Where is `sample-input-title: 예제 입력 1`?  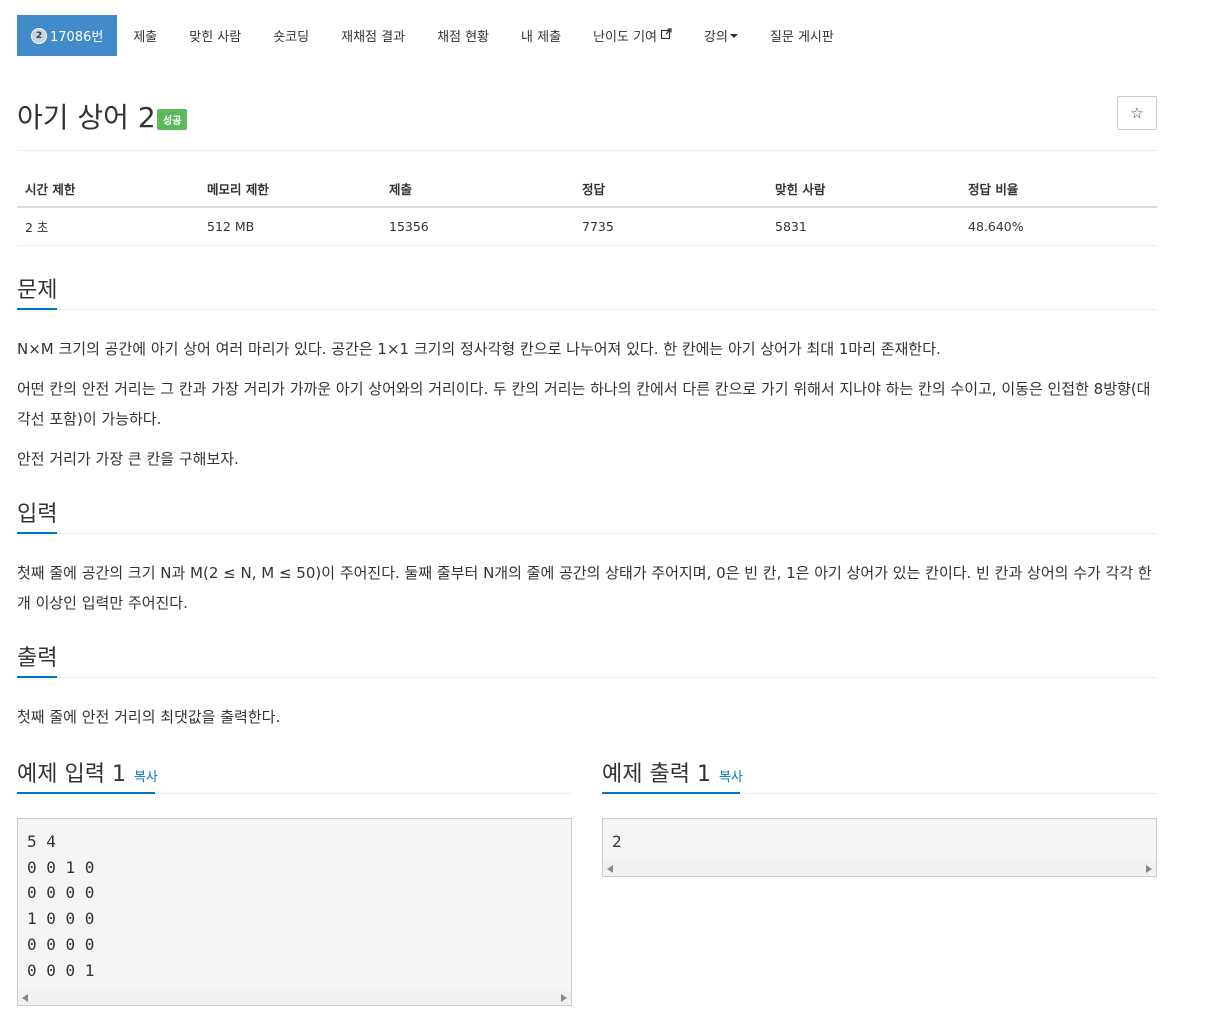
sample-input-title: 예제 입력 1 is located at coordinates (71, 774).